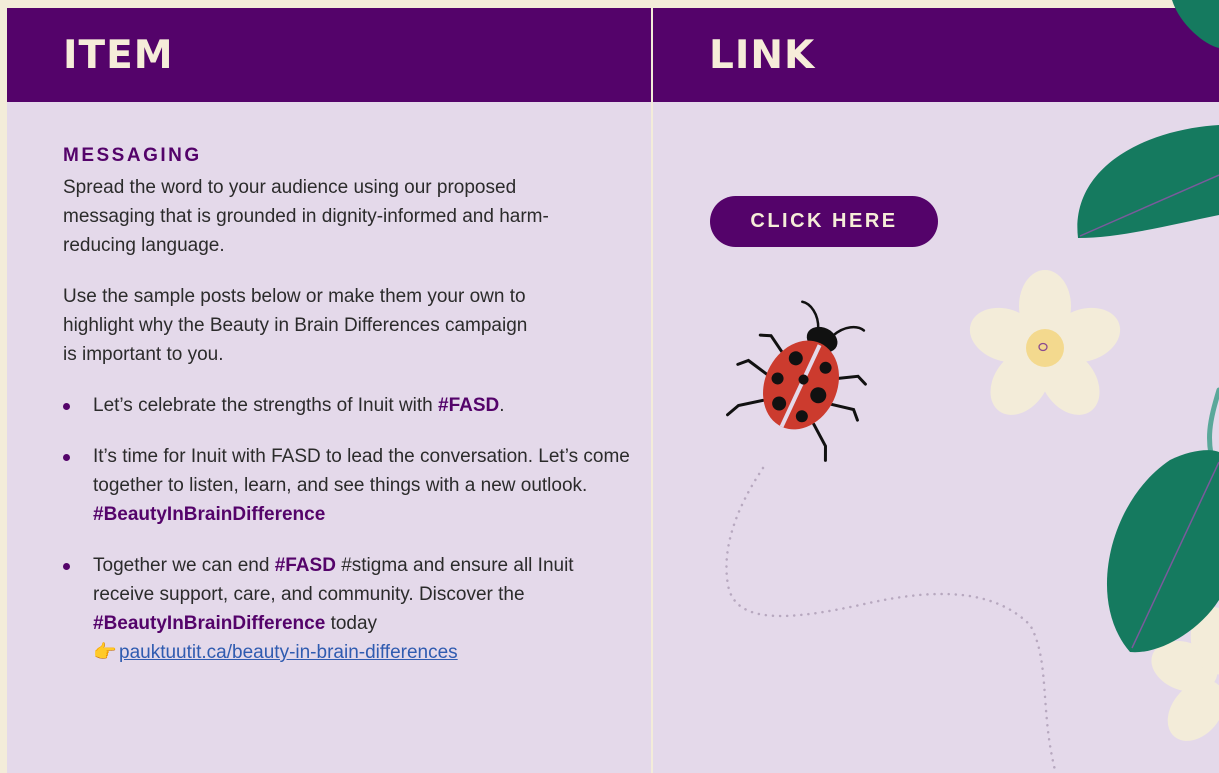 Image resolution: width=1219 pixels, height=773 pixels. Describe the element at coordinates (891, 619) in the screenshot. I see `dotted-trail` at that location.